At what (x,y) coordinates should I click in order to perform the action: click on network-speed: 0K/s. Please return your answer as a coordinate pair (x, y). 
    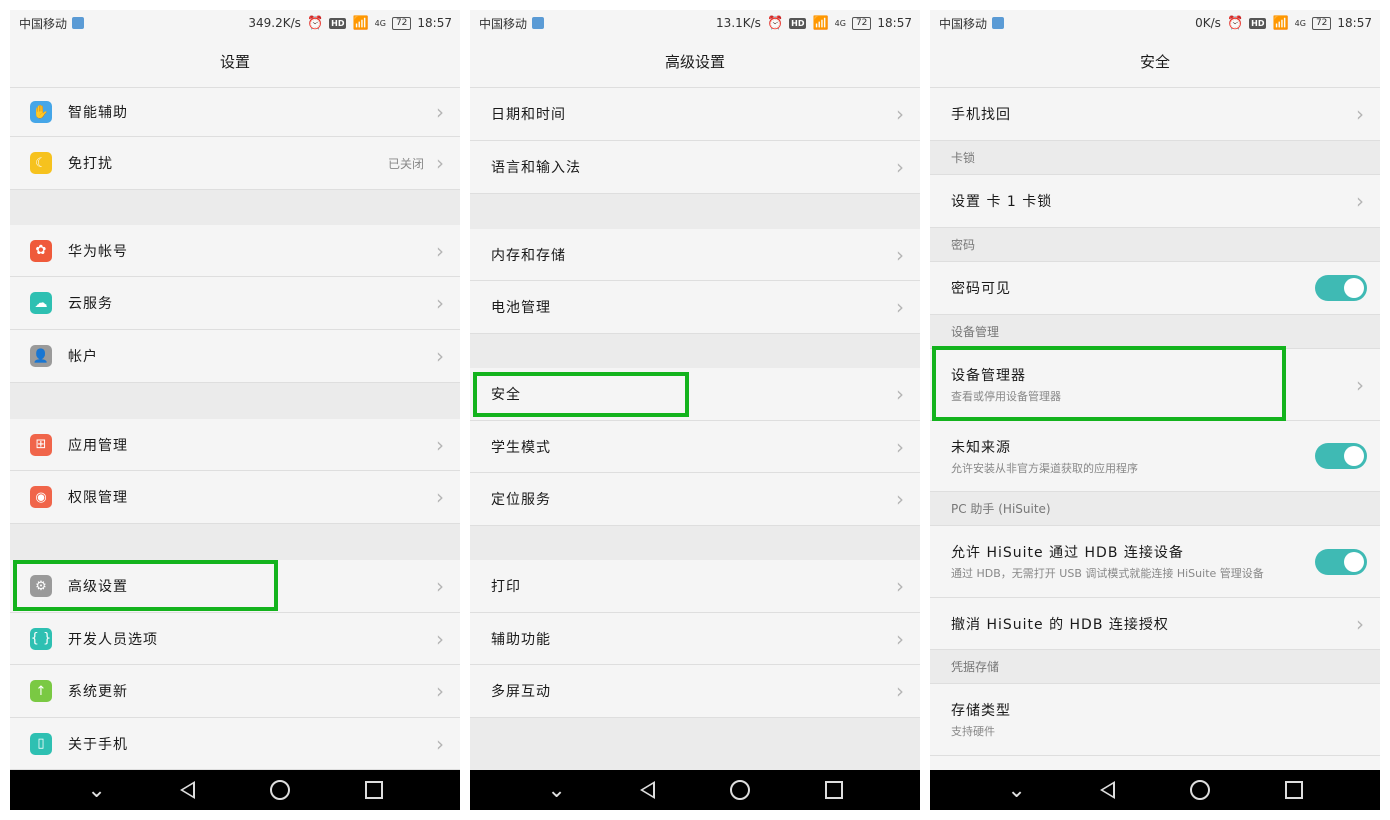
    Looking at the image, I should click on (1208, 23).